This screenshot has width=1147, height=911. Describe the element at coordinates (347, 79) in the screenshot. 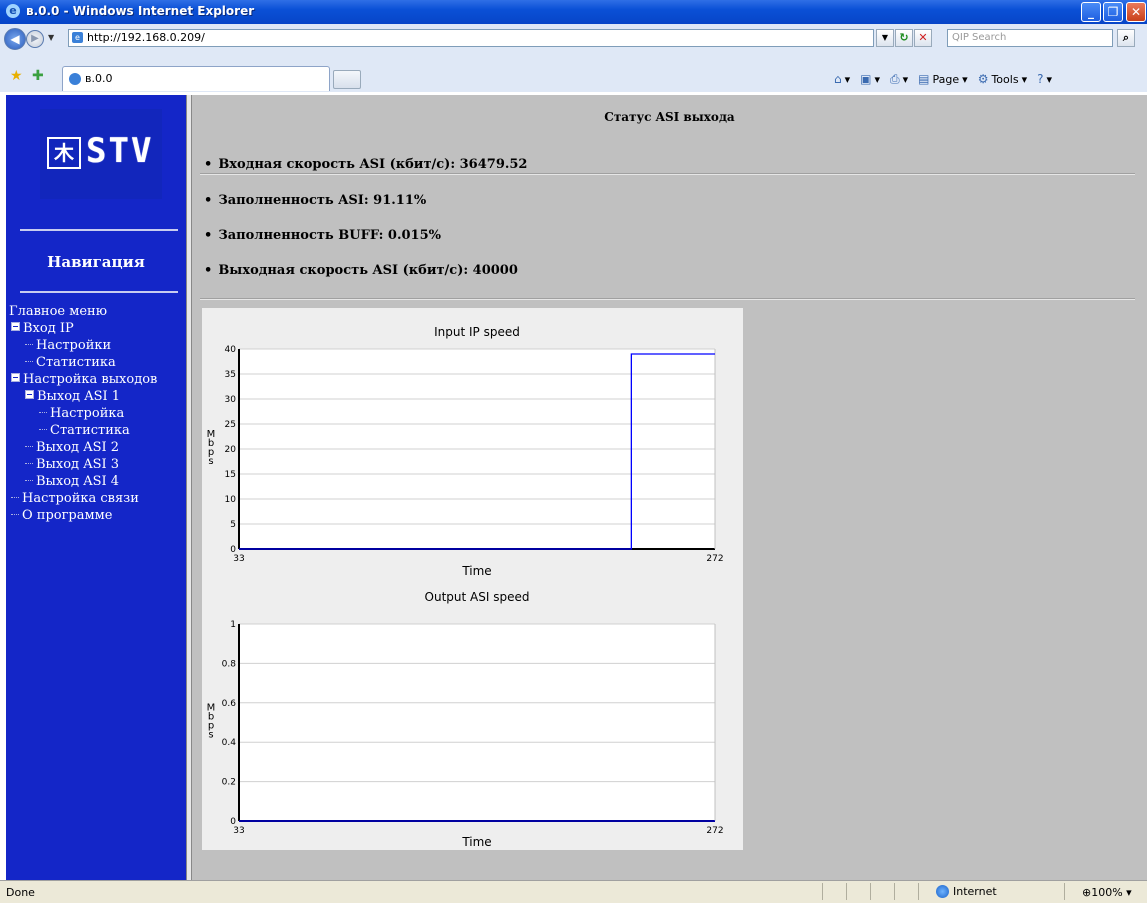

I see `new-tab-button` at that location.